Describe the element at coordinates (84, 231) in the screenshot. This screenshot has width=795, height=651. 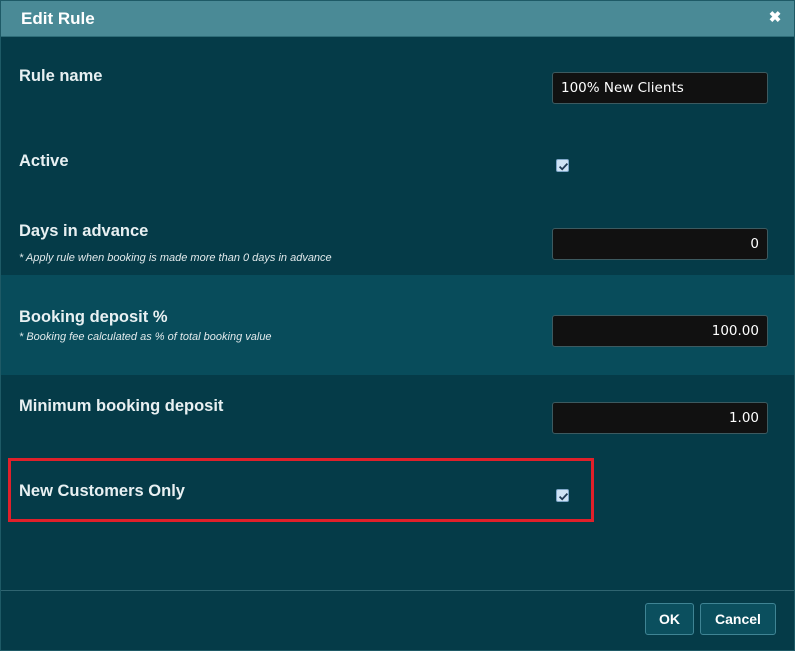
I see `days-in-advance-label: Days in advance` at that location.